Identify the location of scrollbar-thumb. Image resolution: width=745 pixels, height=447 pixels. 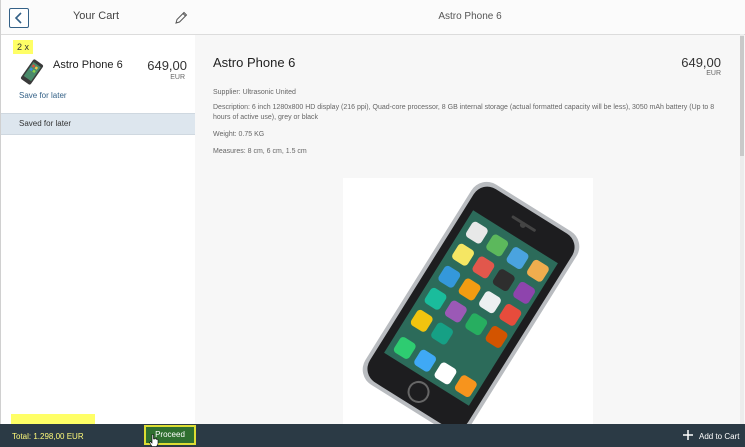
(742, 96).